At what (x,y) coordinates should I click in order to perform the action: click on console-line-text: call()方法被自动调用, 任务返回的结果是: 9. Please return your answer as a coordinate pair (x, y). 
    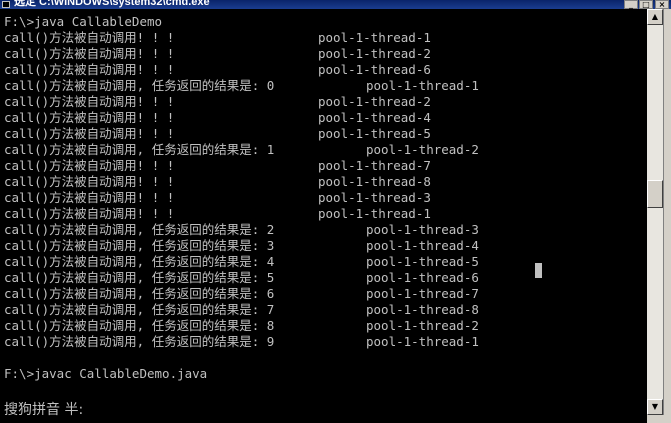
    Looking at the image, I should click on (139, 341).